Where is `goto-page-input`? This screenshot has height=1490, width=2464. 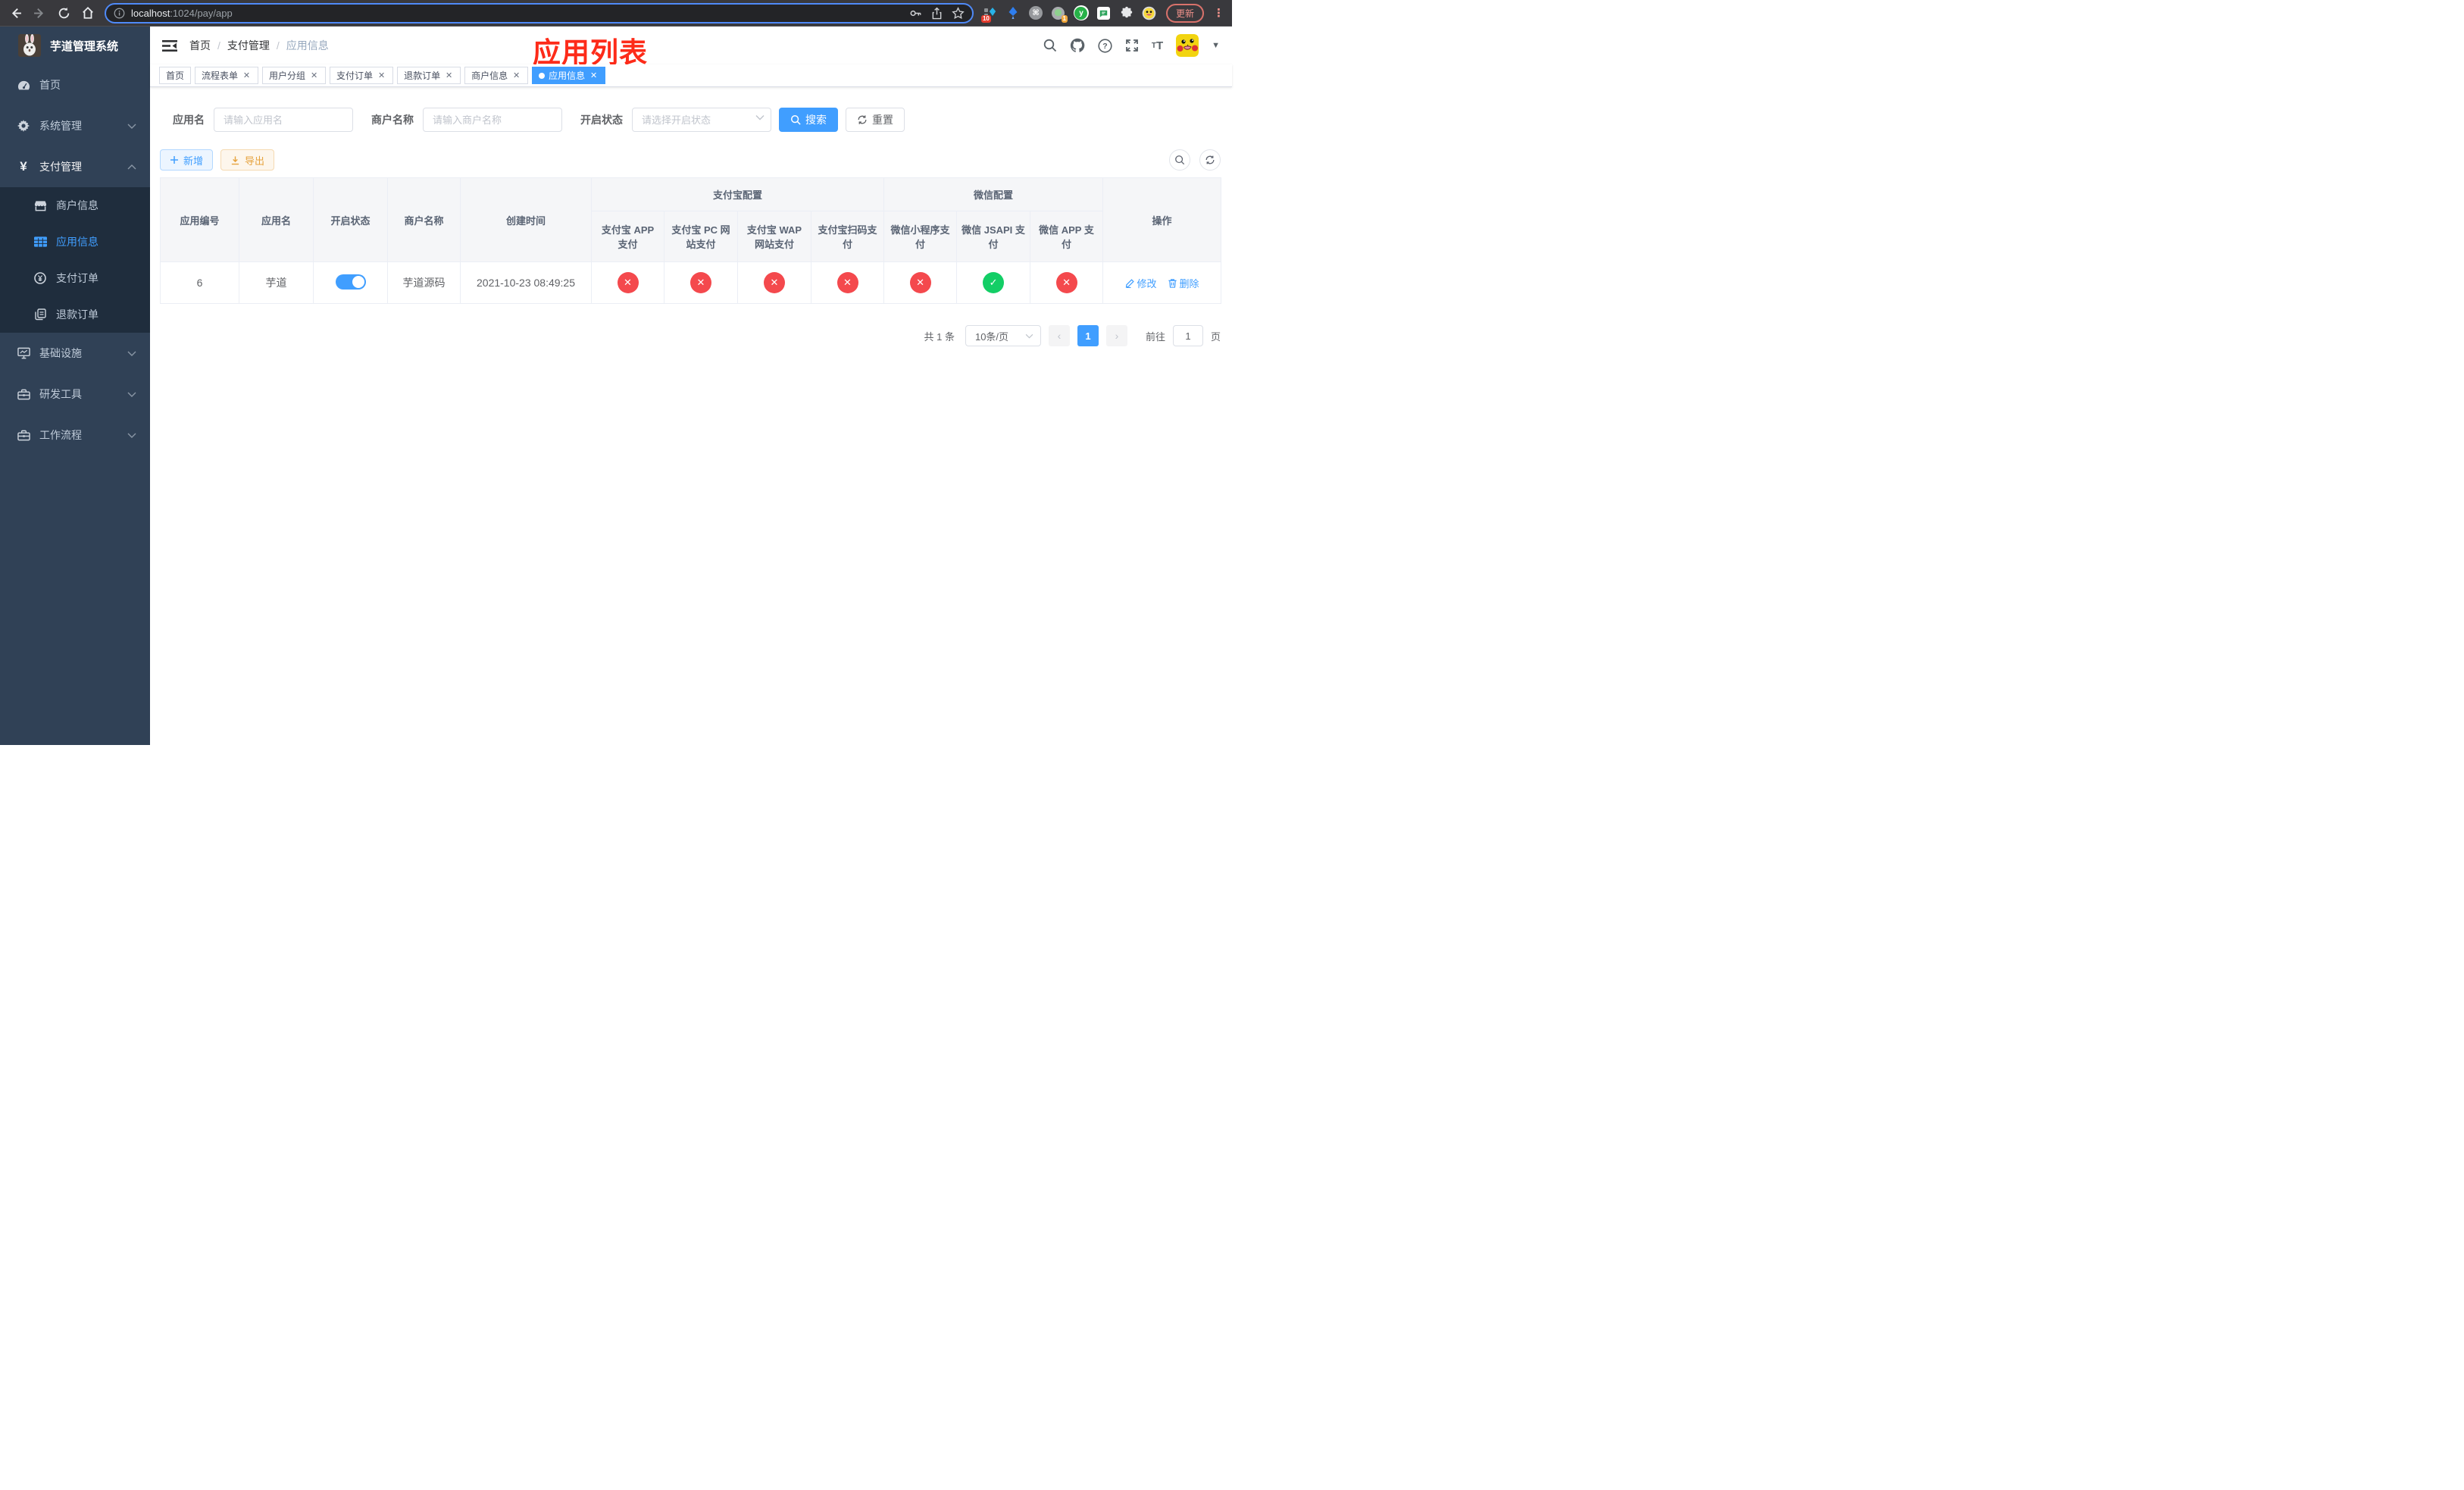
goto-page-input is located at coordinates (1187, 336).